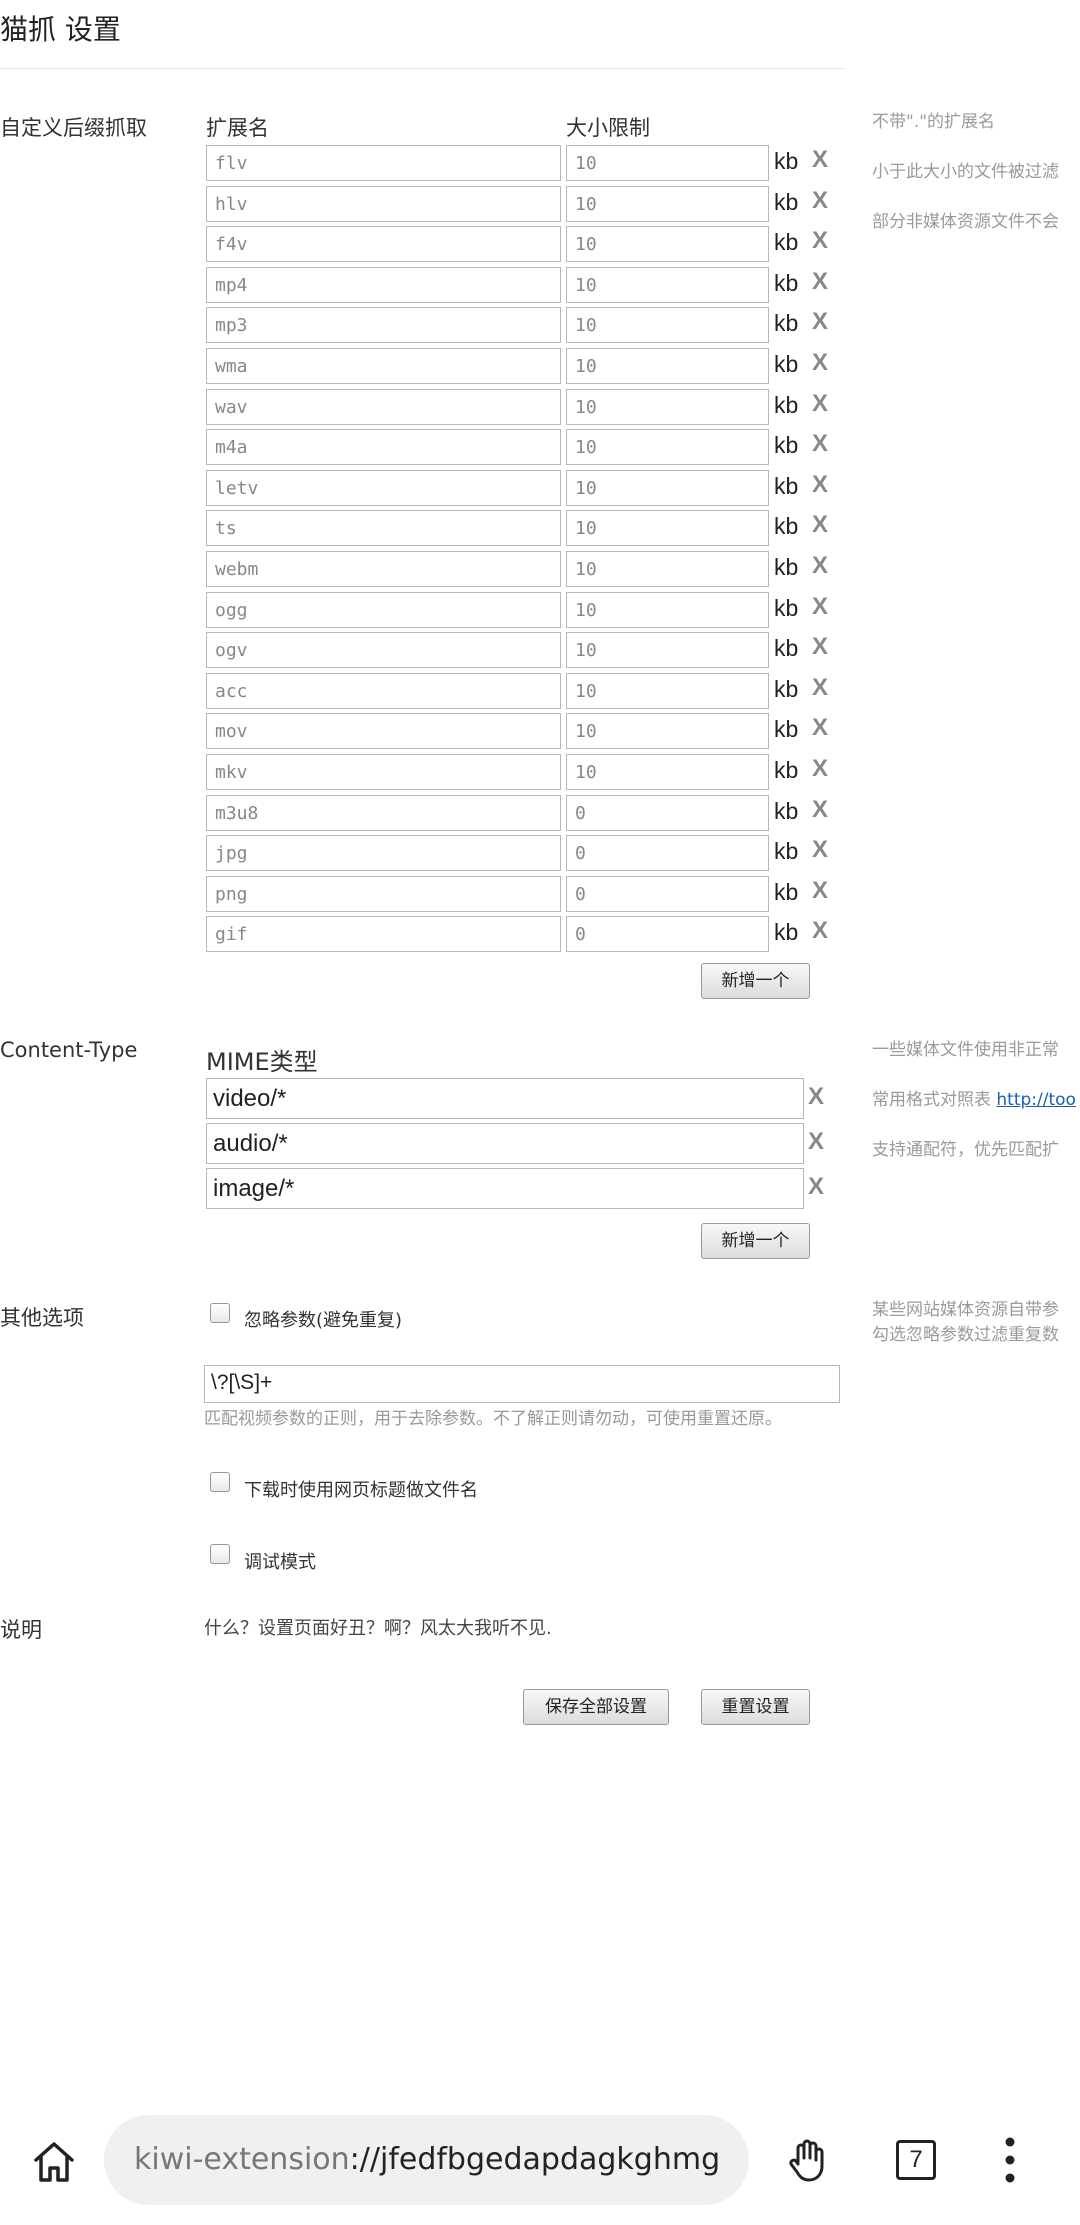 The width and height of the screenshot is (1080, 2225). I want to click on extension-input: flv, so click(383, 163).